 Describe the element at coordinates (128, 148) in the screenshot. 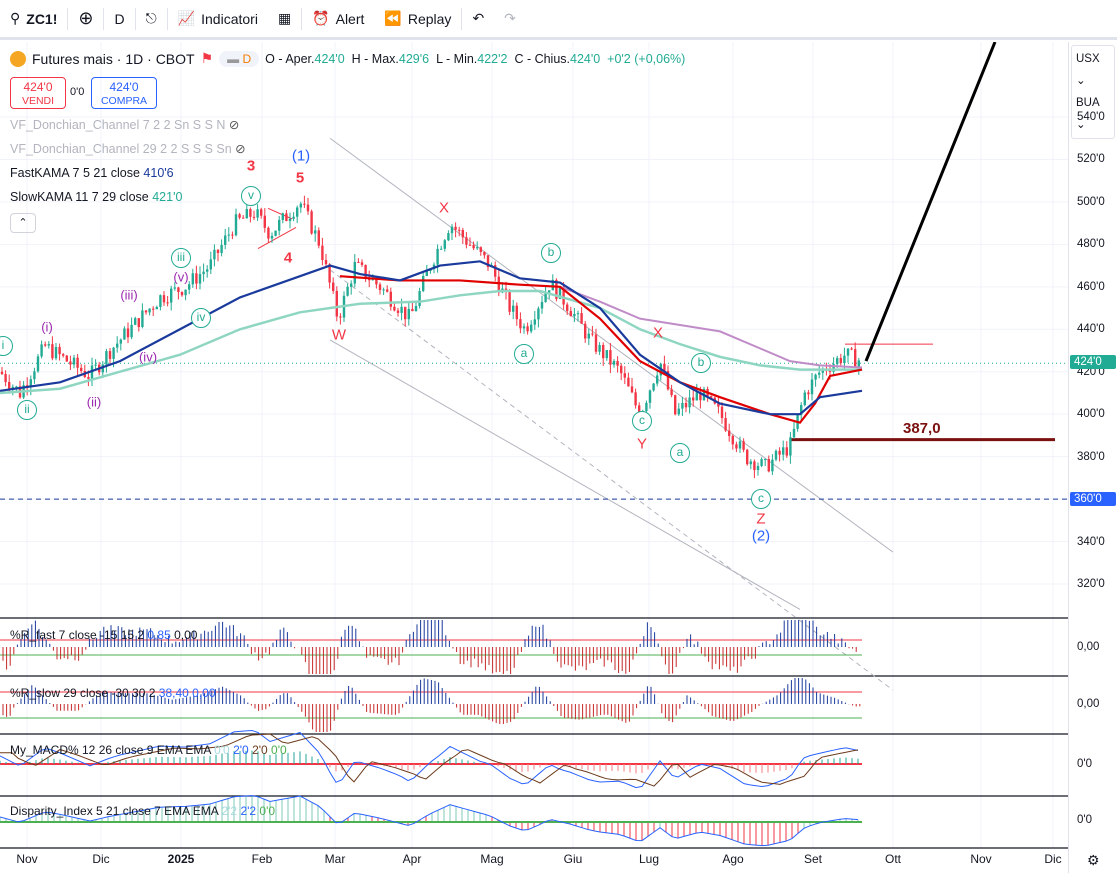

I see `indicator-donchian-29: VF_Donchian_Channel 29 2 2 S S S Sn ⊘` at that location.